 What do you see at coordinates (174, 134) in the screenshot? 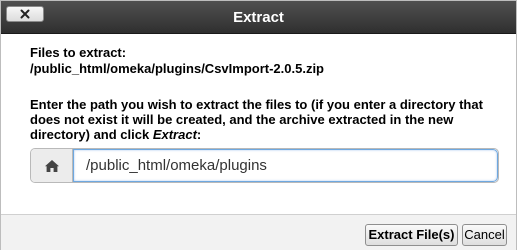
I see `instructions-emphasis: Extract` at bounding box center [174, 134].